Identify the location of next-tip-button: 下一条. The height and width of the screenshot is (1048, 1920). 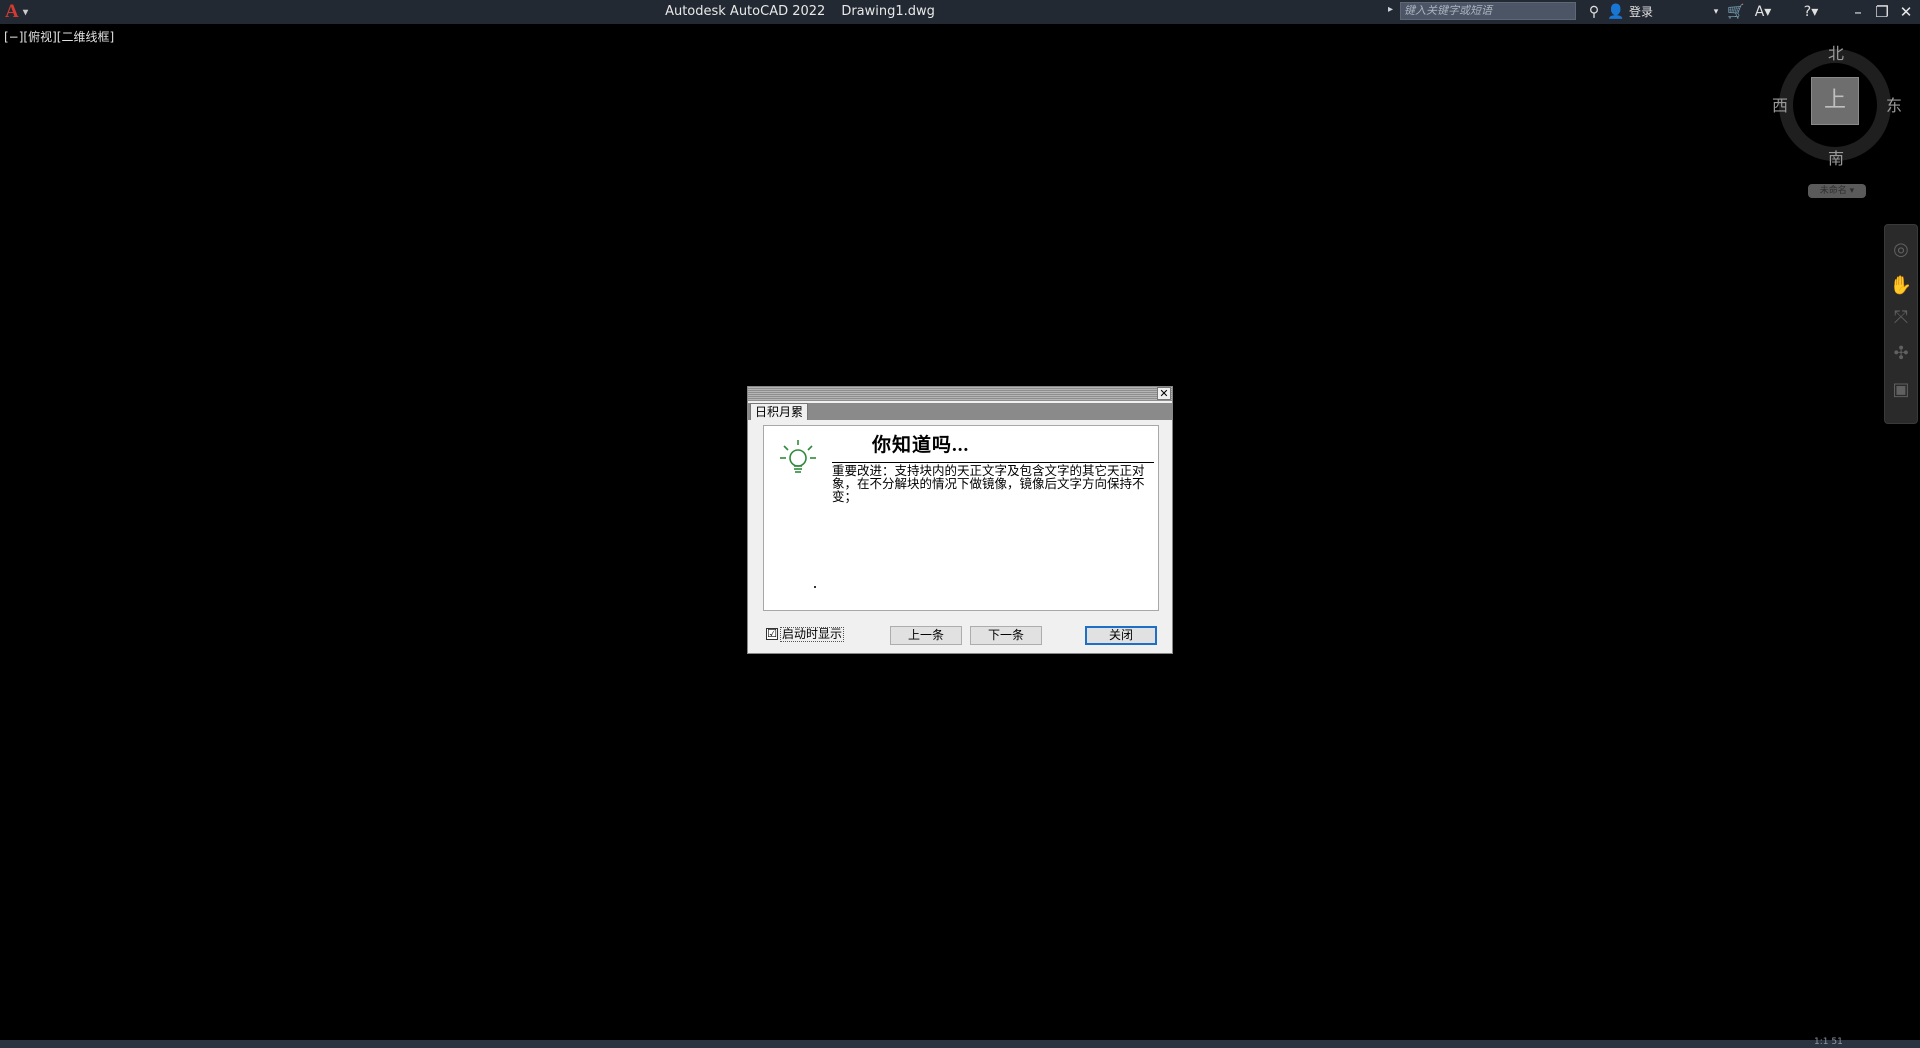
(1006, 635).